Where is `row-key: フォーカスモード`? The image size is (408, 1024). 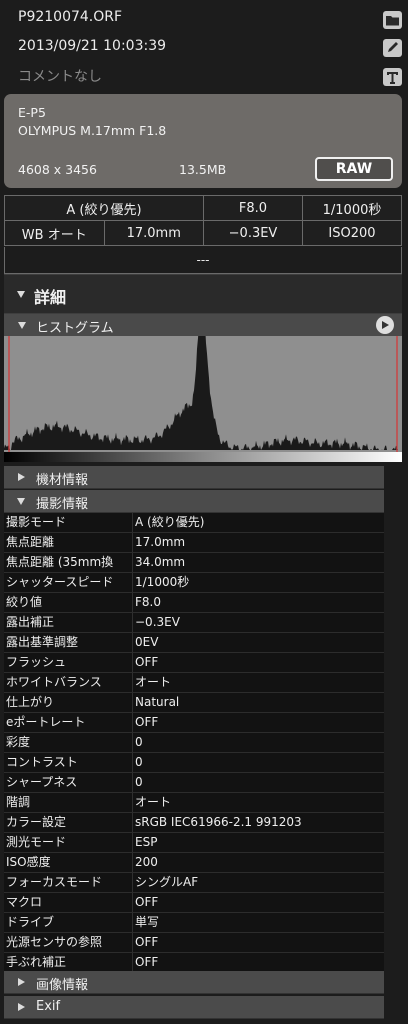 row-key: フォーカスモード is located at coordinates (54, 882).